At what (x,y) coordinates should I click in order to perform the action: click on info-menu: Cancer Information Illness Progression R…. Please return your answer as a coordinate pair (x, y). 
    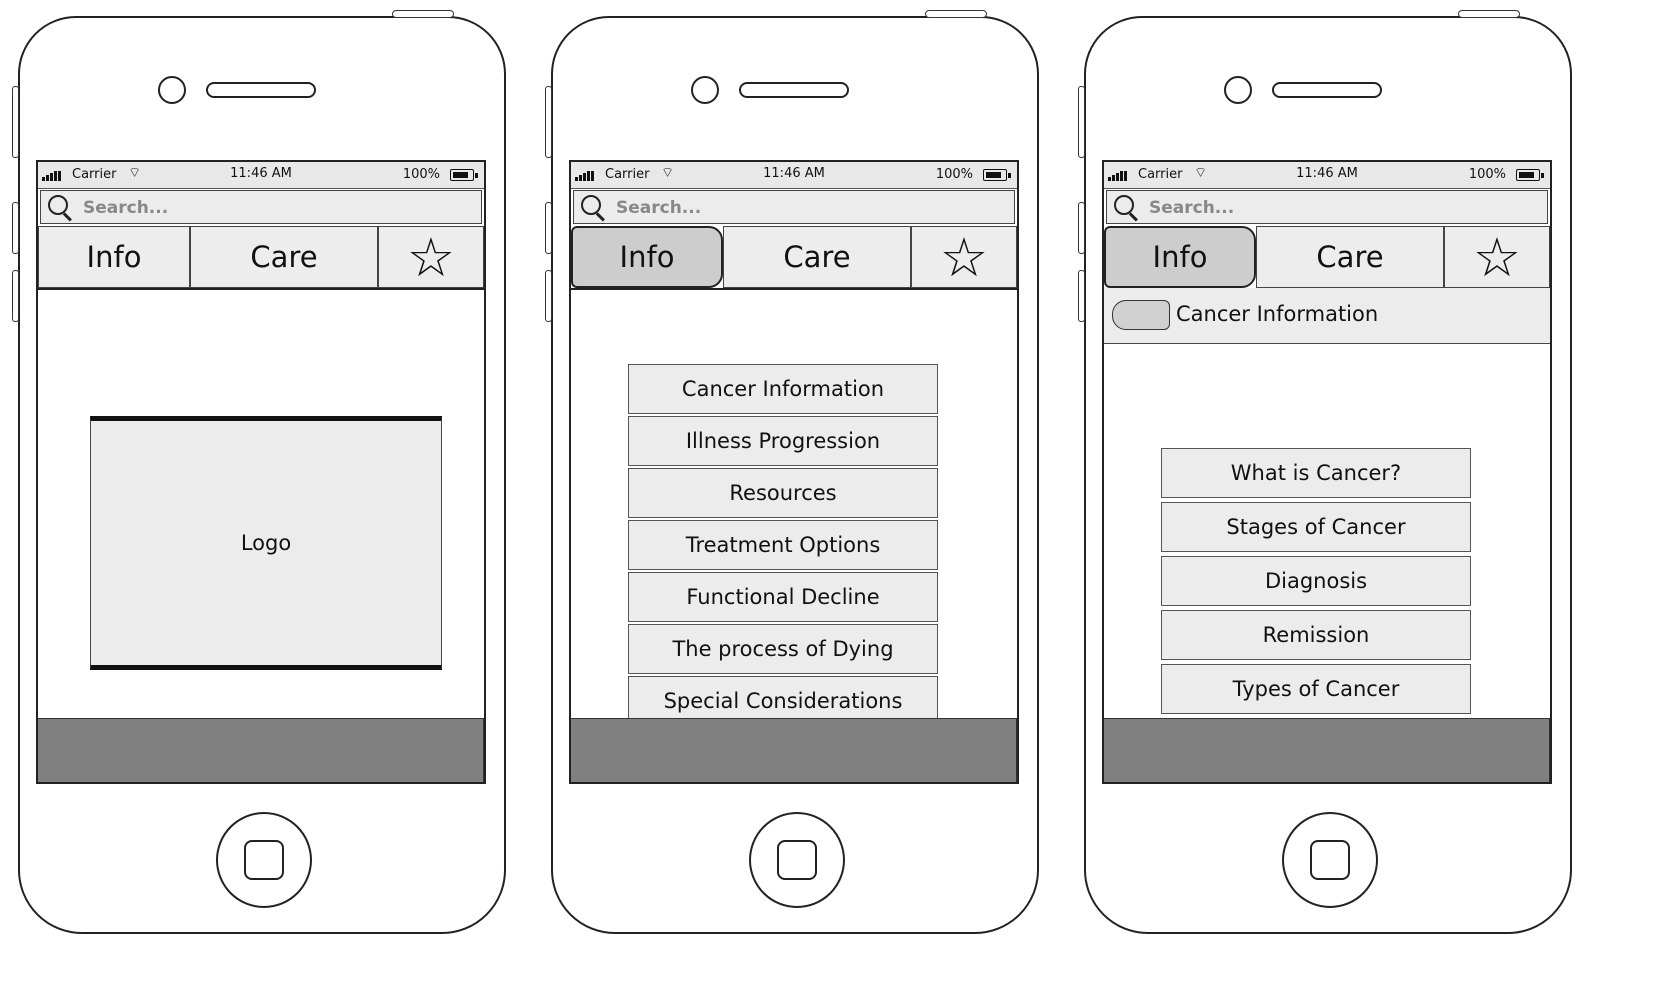
    Looking at the image, I should click on (783, 545).